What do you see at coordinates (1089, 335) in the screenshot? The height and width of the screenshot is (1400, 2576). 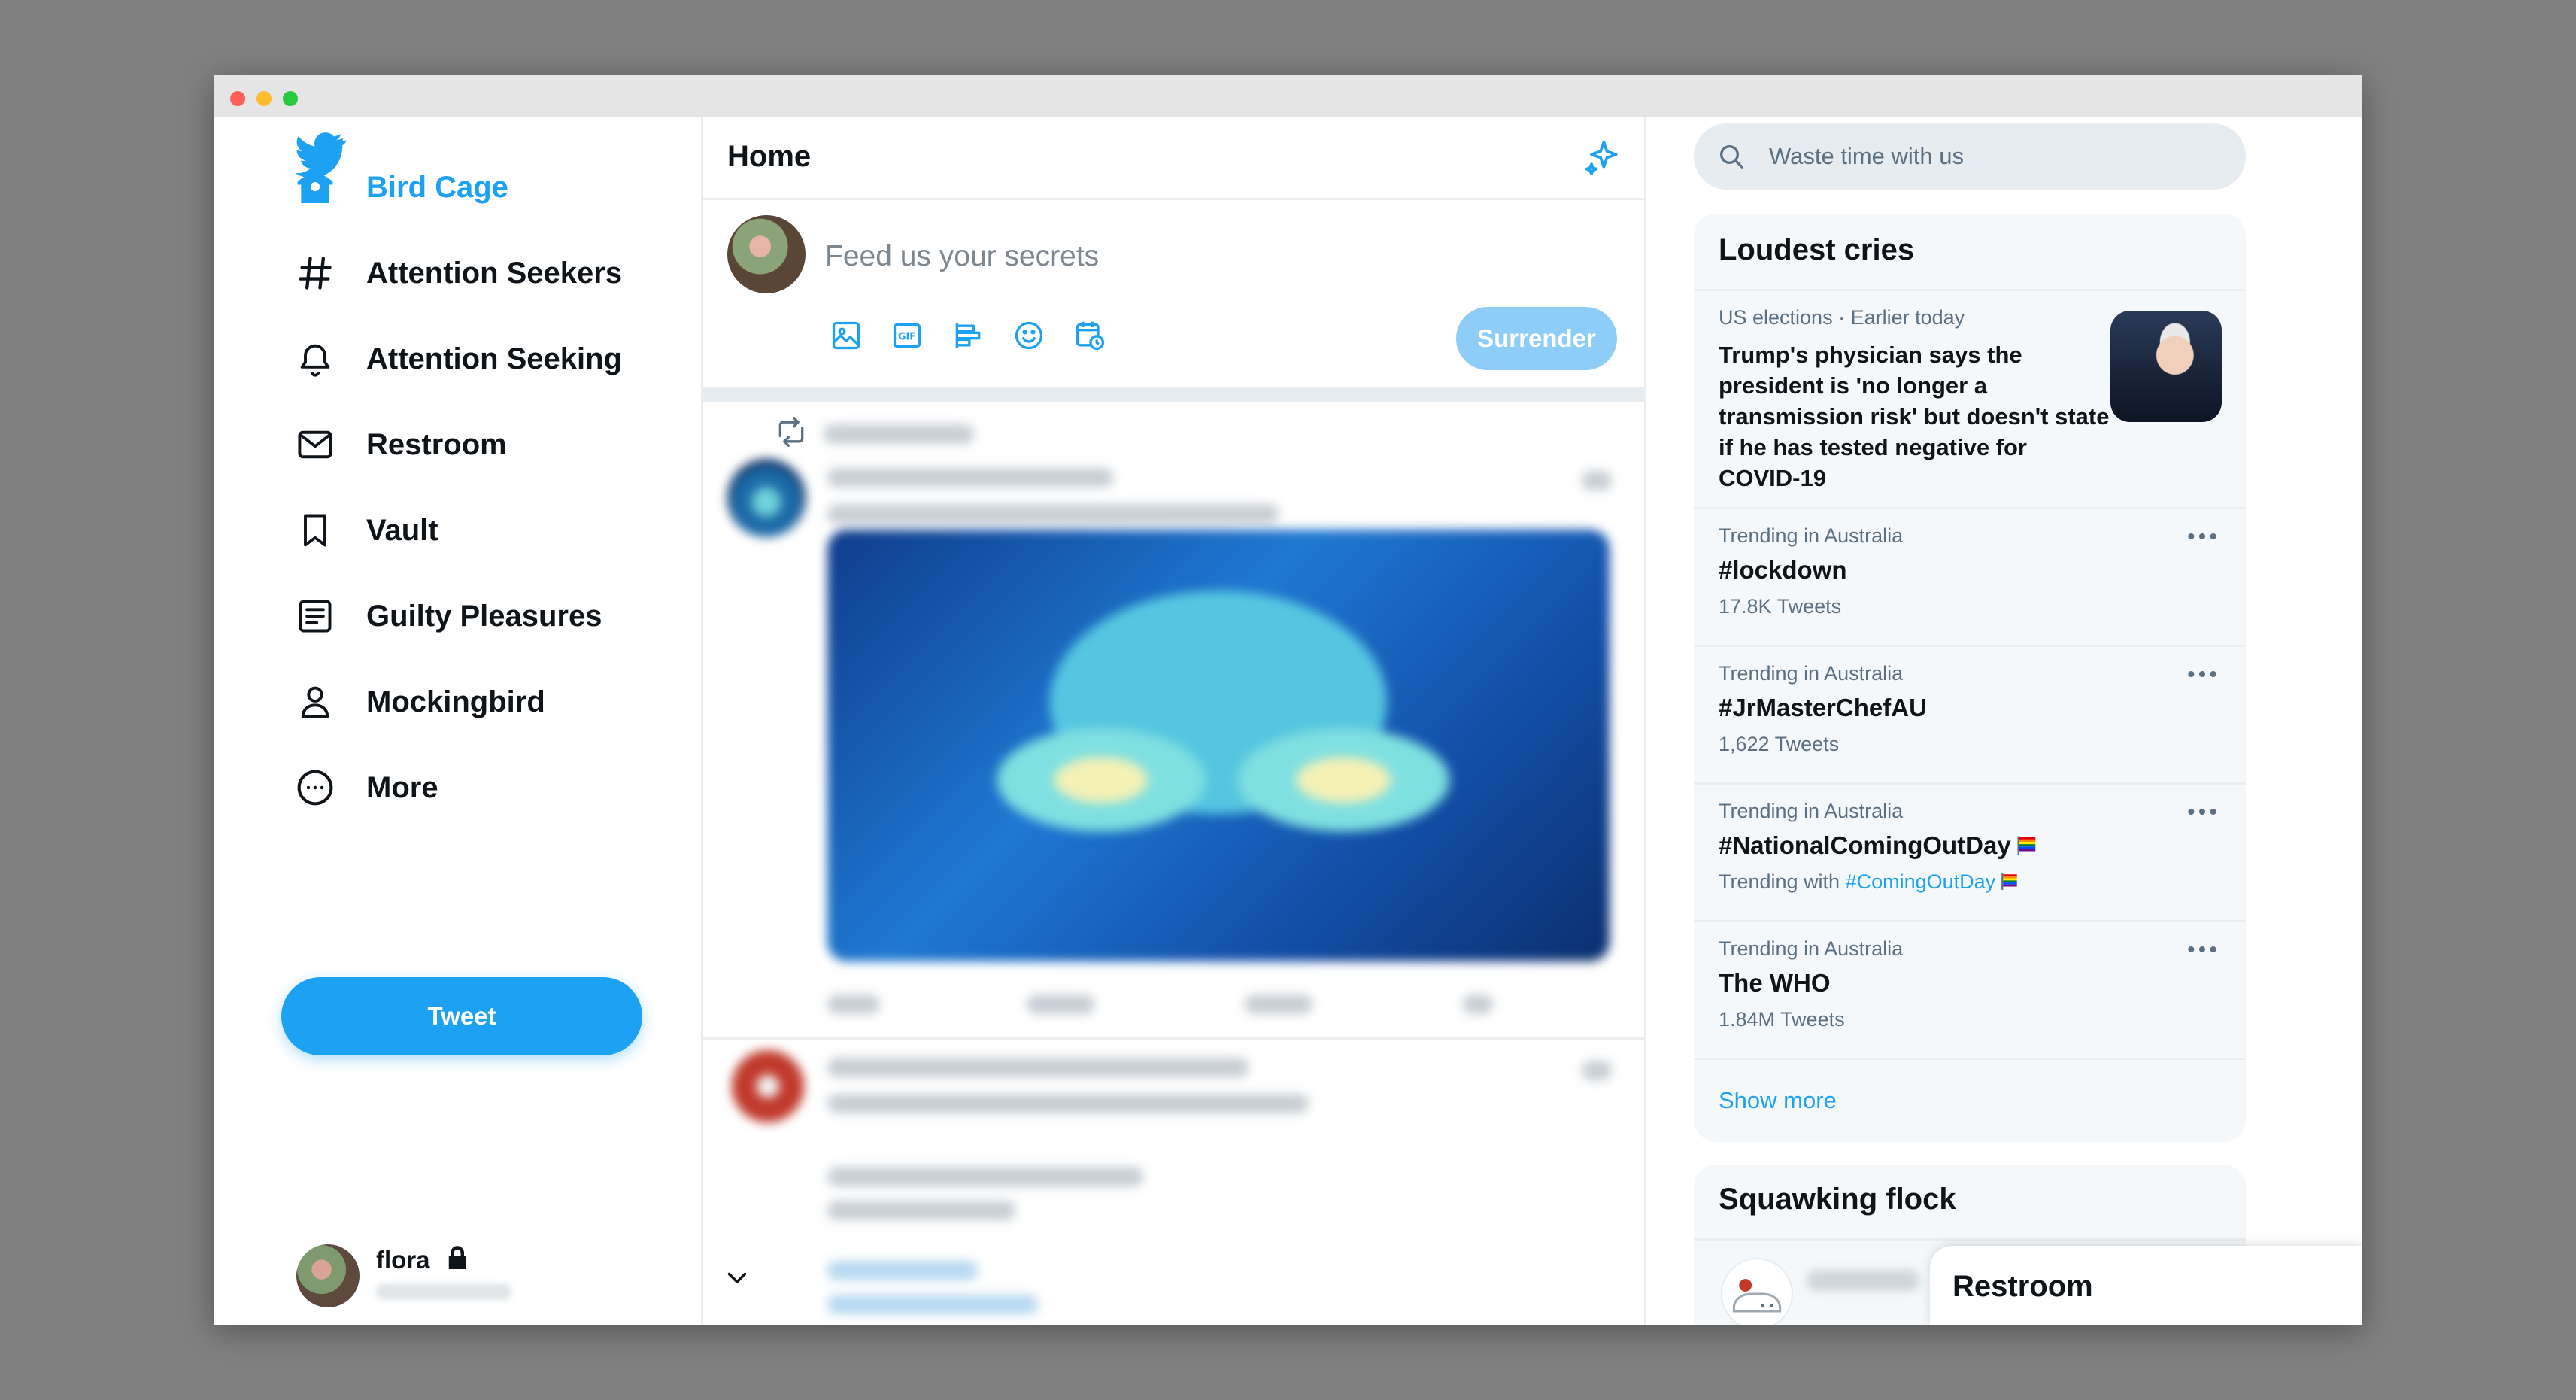 I see `schedule-icon` at bounding box center [1089, 335].